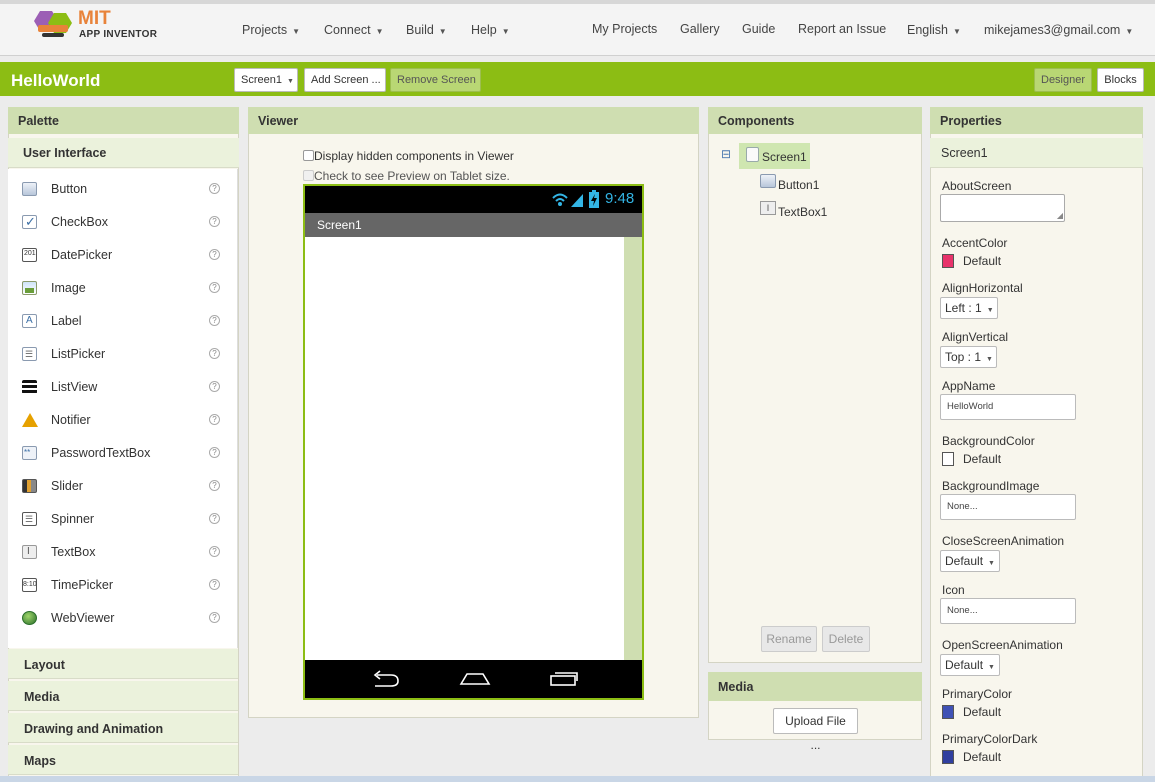 The image size is (1155, 782). I want to click on palette-item-listpicker: ☰ListPicker?, so click(117, 353).